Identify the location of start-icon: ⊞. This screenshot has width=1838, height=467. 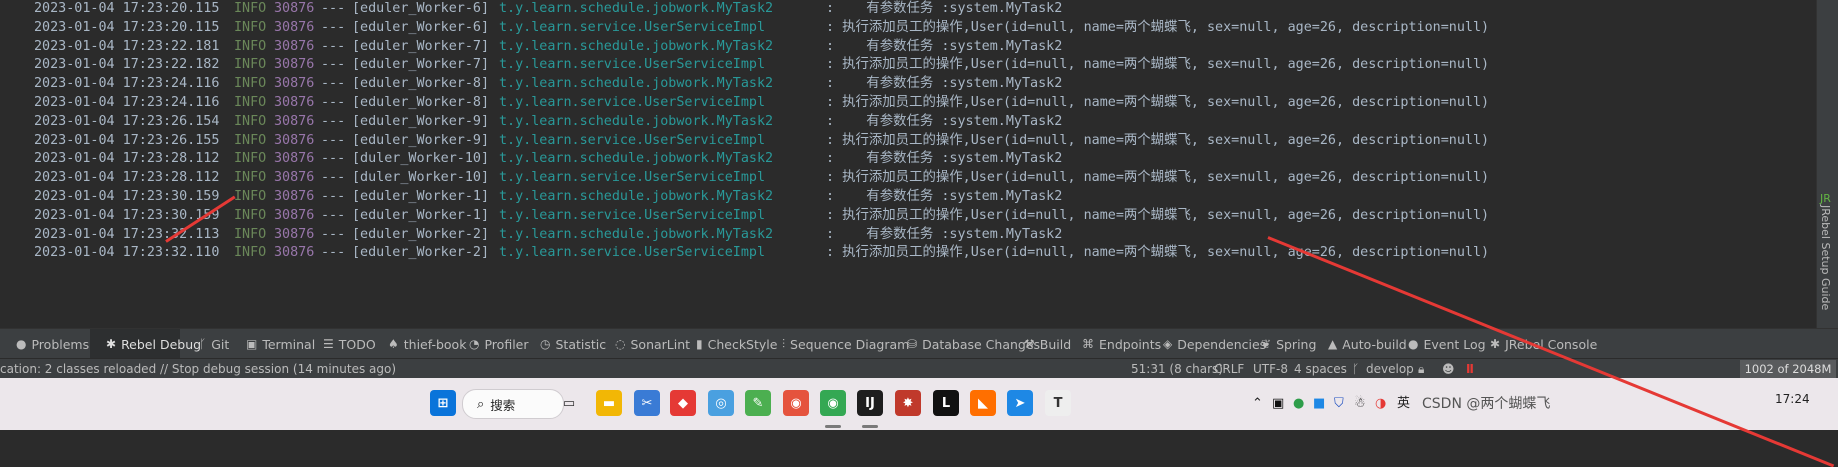
(443, 403).